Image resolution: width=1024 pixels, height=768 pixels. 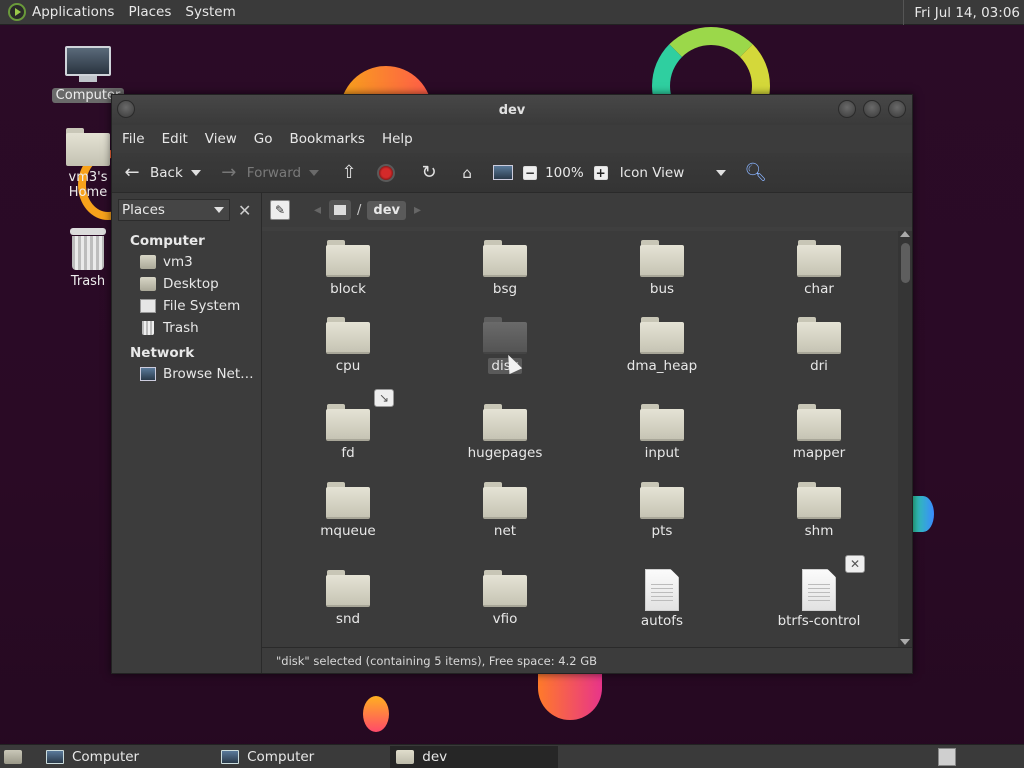 I want to click on forward-history-dropdown, so click(x=314, y=172).